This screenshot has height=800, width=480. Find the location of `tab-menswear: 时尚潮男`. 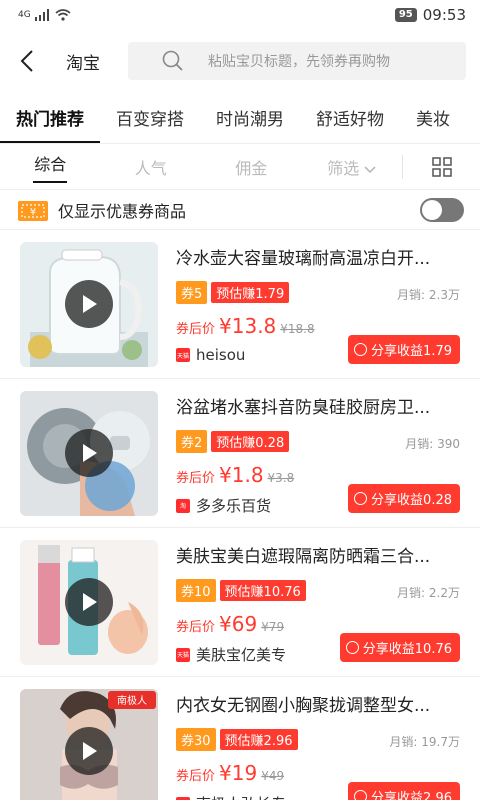

tab-menswear: 时尚潮男 is located at coordinates (250, 117).